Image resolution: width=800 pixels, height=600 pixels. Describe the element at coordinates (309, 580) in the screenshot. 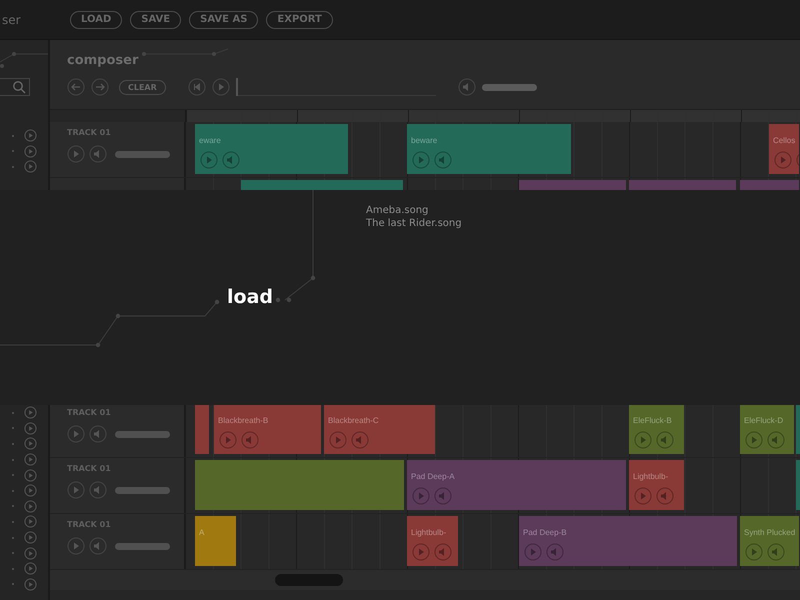

I see `scrollbar-thumb` at that location.